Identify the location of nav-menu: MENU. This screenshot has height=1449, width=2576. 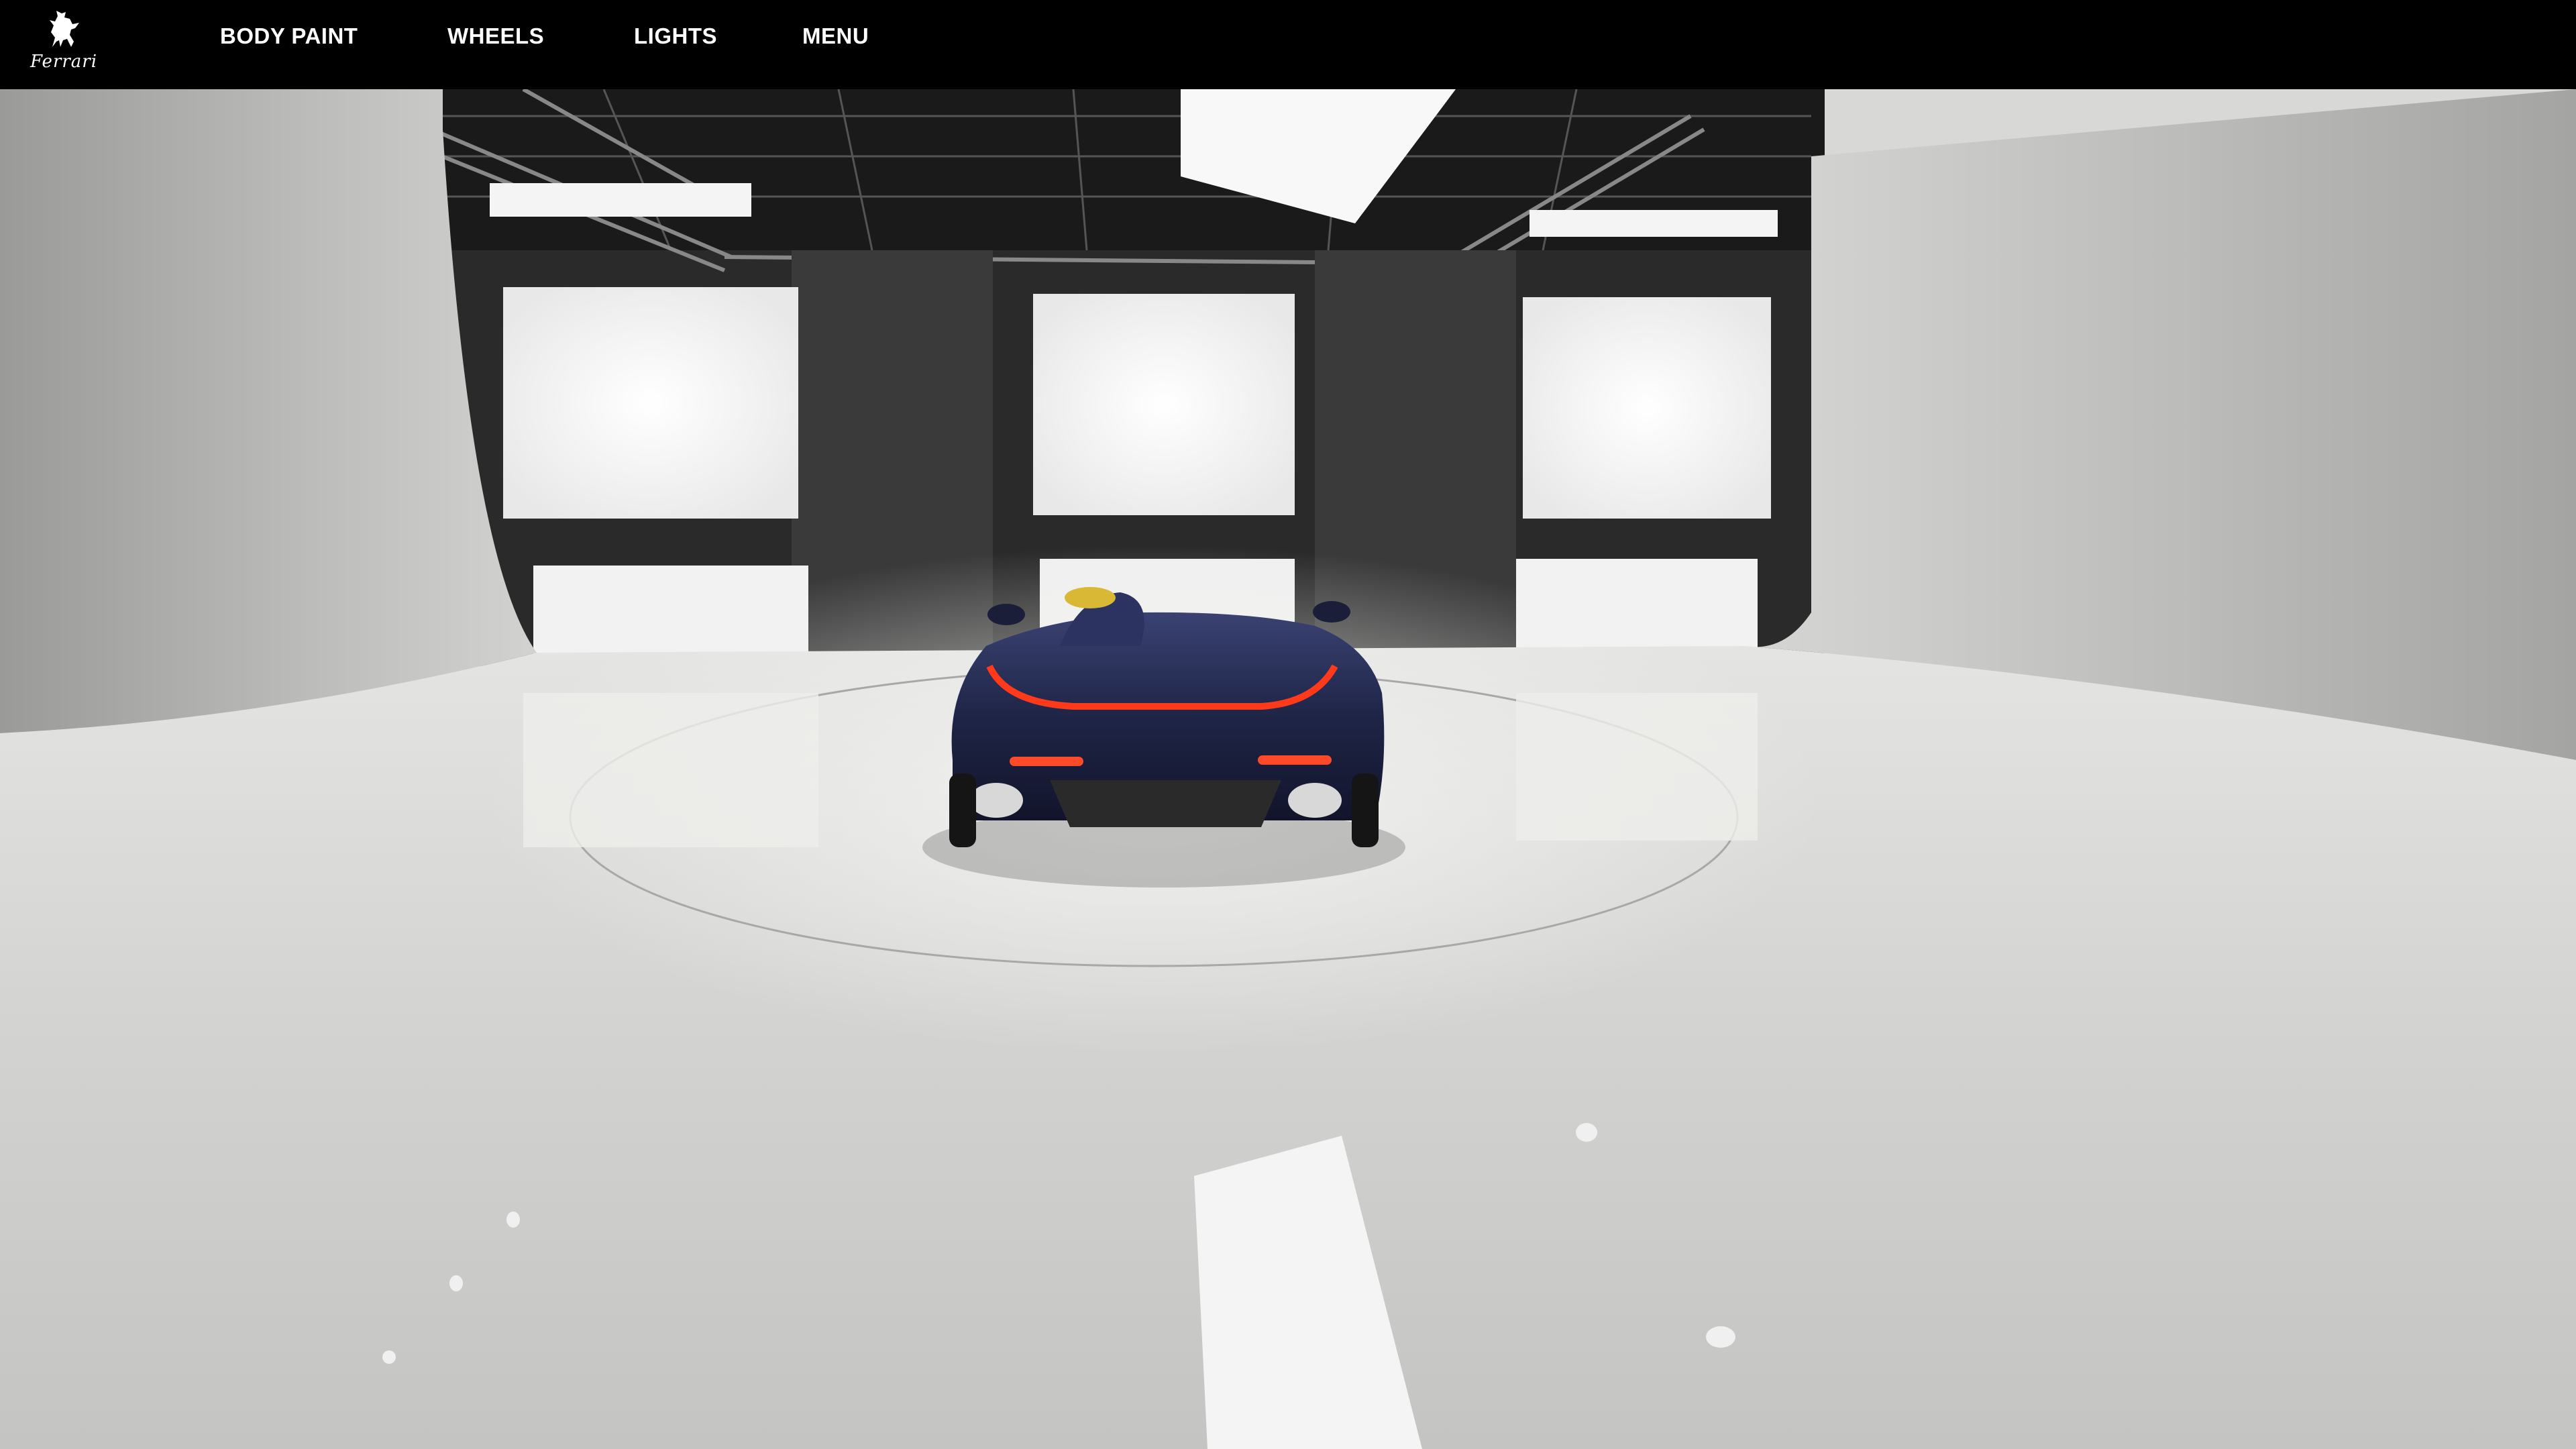
(835, 36).